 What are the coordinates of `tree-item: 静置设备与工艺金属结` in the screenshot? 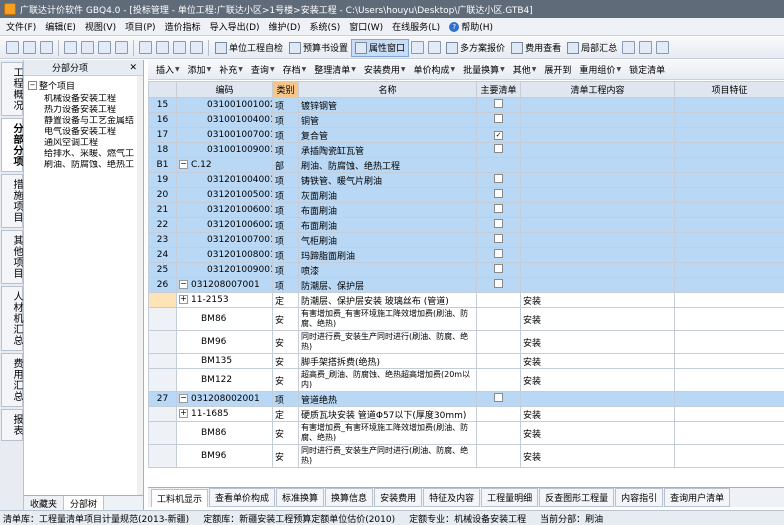 It's located at (83, 121).